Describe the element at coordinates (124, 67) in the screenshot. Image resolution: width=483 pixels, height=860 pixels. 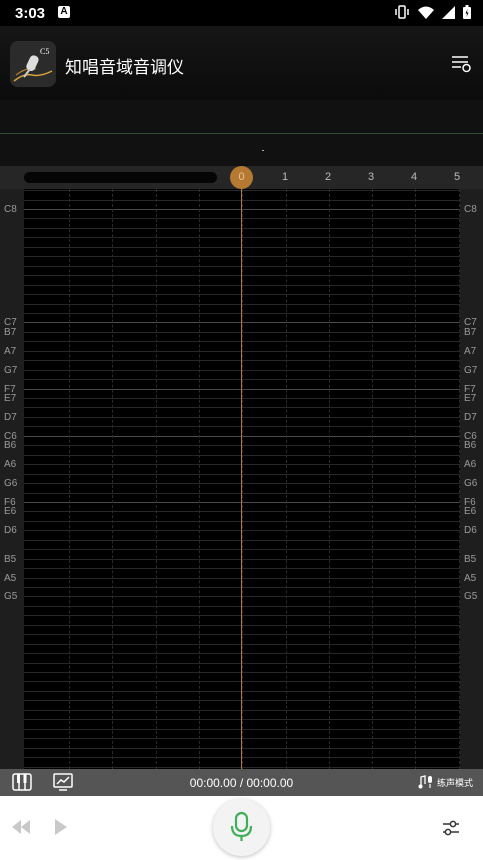
I see `app-title: 知唱音域音调仪` at that location.